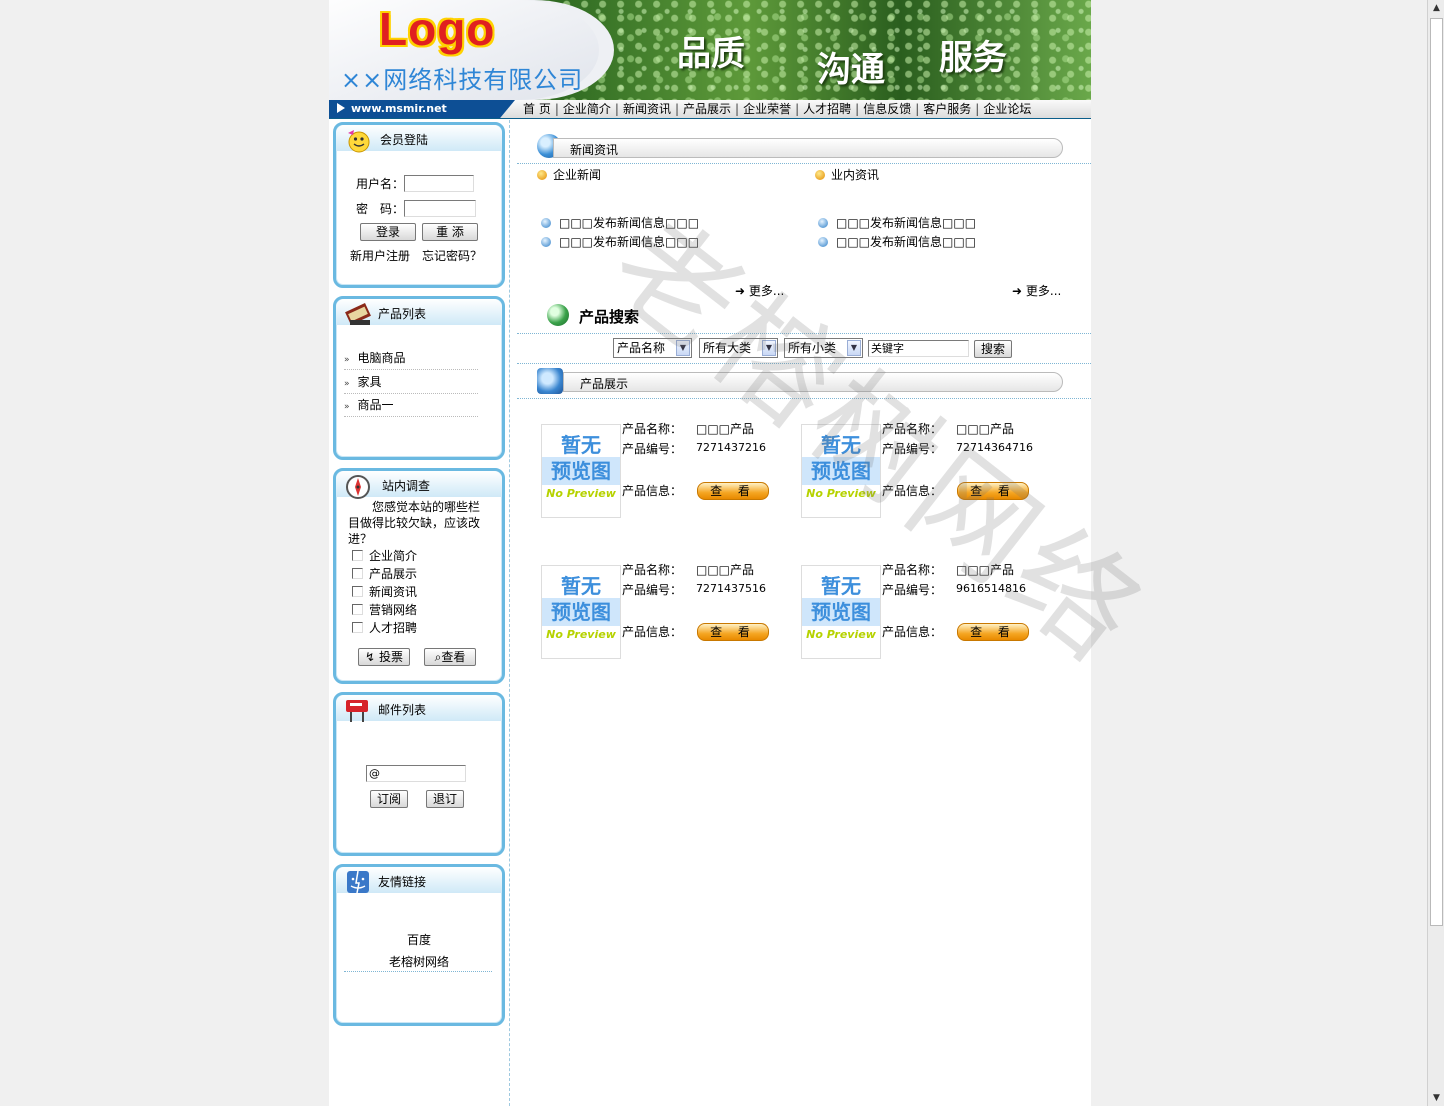 This screenshot has width=1444, height=1106. Describe the element at coordinates (827, 109) in the screenshot. I see `nav-jobs: 人才招聘` at that location.